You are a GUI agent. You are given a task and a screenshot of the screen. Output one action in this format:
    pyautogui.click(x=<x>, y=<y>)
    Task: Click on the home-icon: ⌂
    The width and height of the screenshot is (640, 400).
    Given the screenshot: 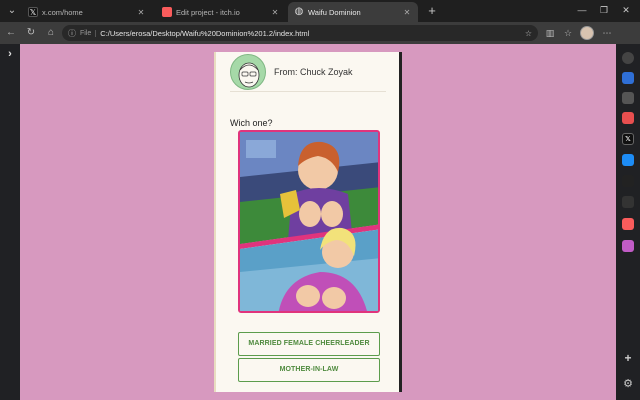 What is the action you would take?
    pyautogui.click(x=51, y=33)
    